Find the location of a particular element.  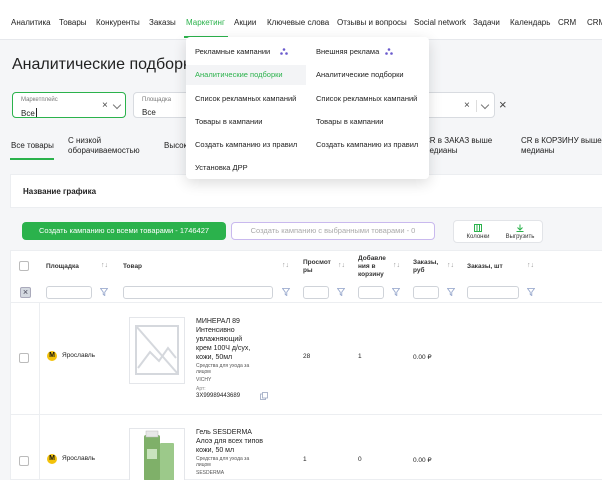

tab-all-products: Все товары is located at coordinates (32, 146).